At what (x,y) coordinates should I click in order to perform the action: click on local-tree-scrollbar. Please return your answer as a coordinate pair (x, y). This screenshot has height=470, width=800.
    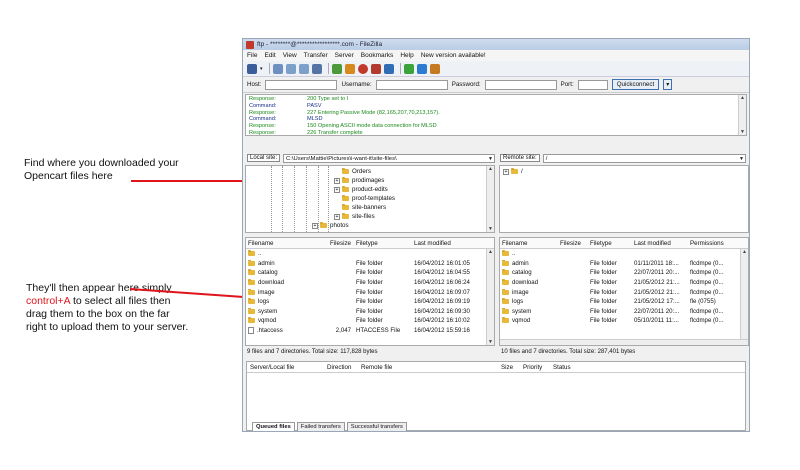
    Looking at the image, I should click on (490, 199).